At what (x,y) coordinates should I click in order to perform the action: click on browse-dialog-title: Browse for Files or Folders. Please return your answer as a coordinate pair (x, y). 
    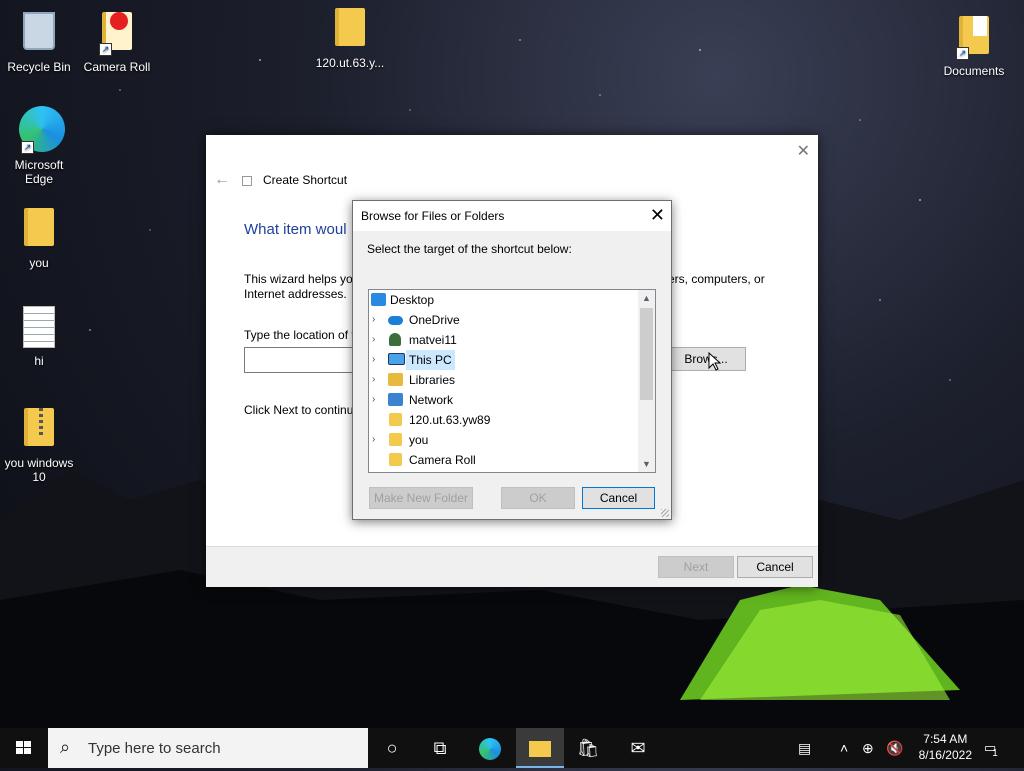
    Looking at the image, I should click on (433, 216).